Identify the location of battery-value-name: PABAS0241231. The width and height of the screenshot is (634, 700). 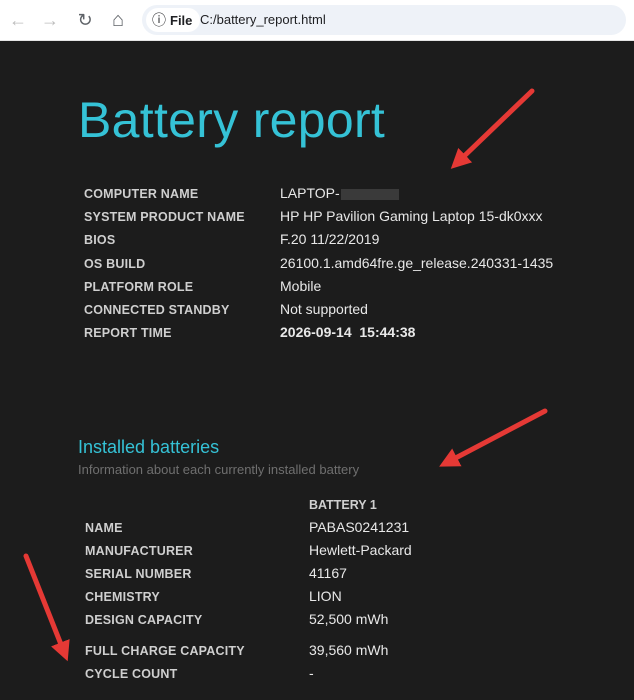
(359, 527).